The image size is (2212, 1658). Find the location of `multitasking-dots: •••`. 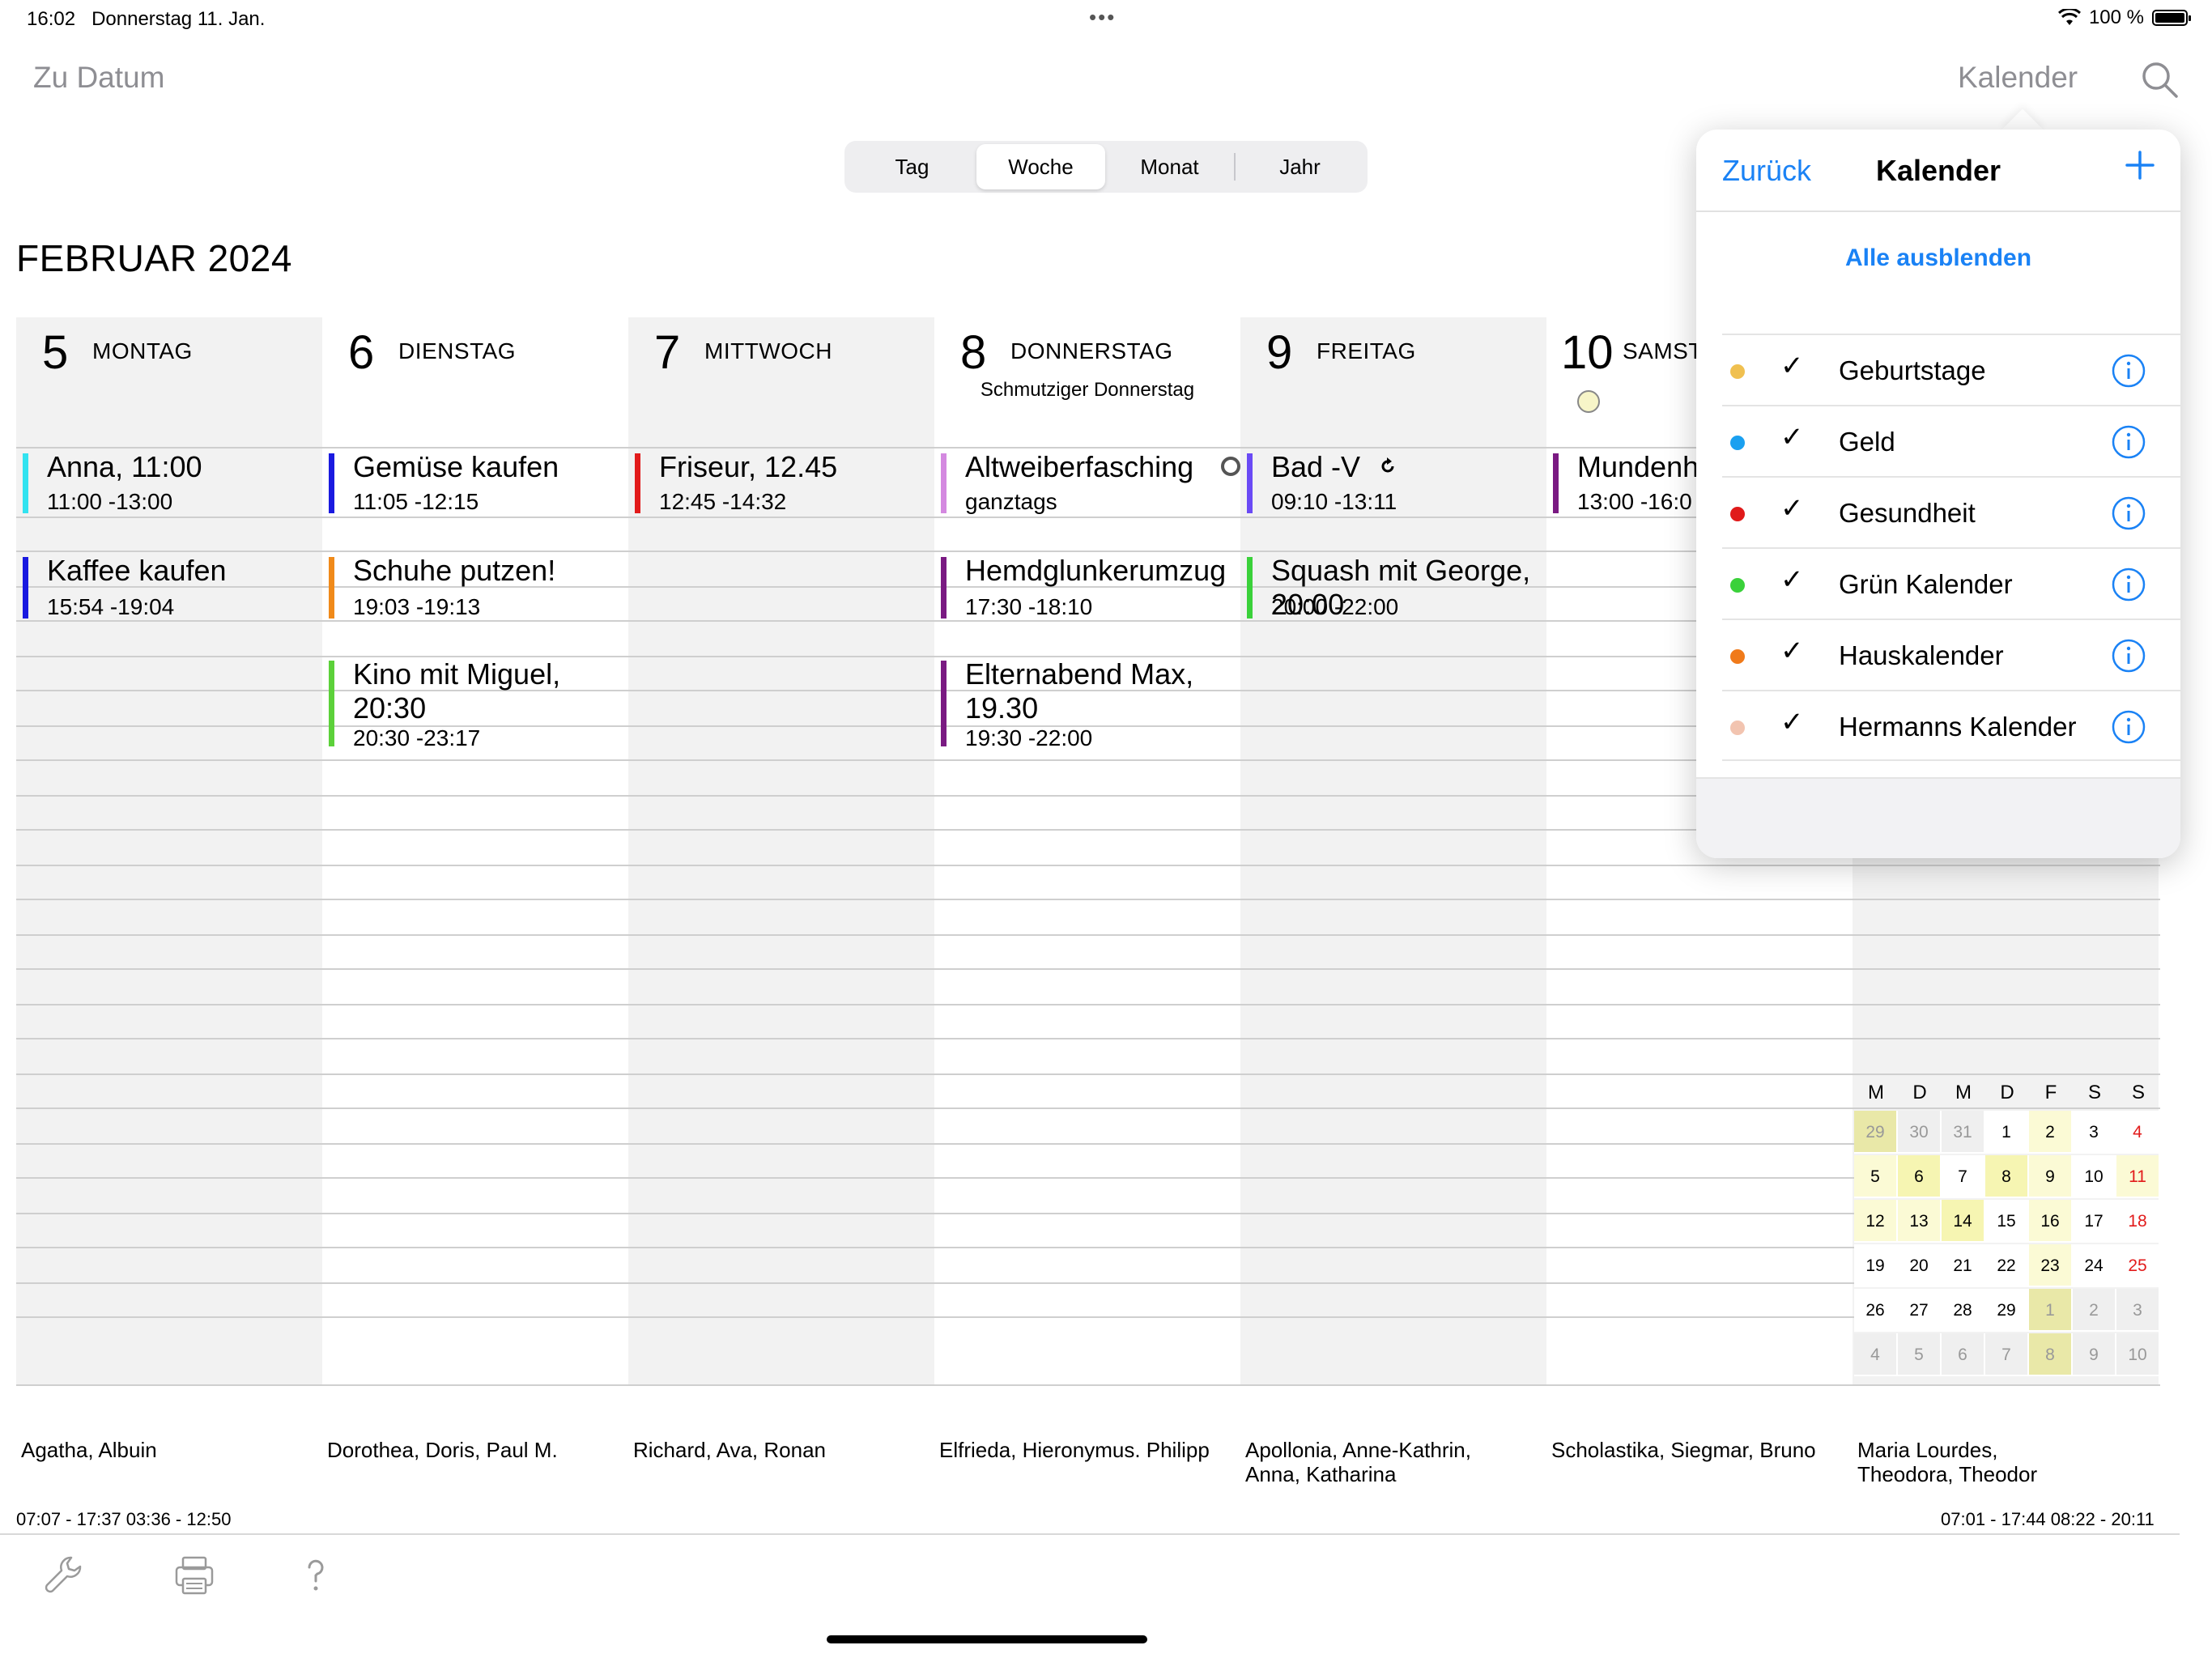

multitasking-dots: ••• is located at coordinates (1103, 17).